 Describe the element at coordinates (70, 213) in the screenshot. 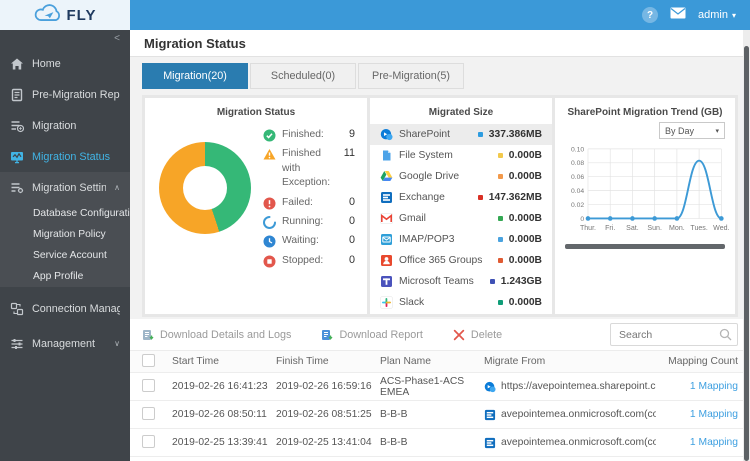

I see `sidebar-subitem-database-configuration: Database Configuration` at that location.